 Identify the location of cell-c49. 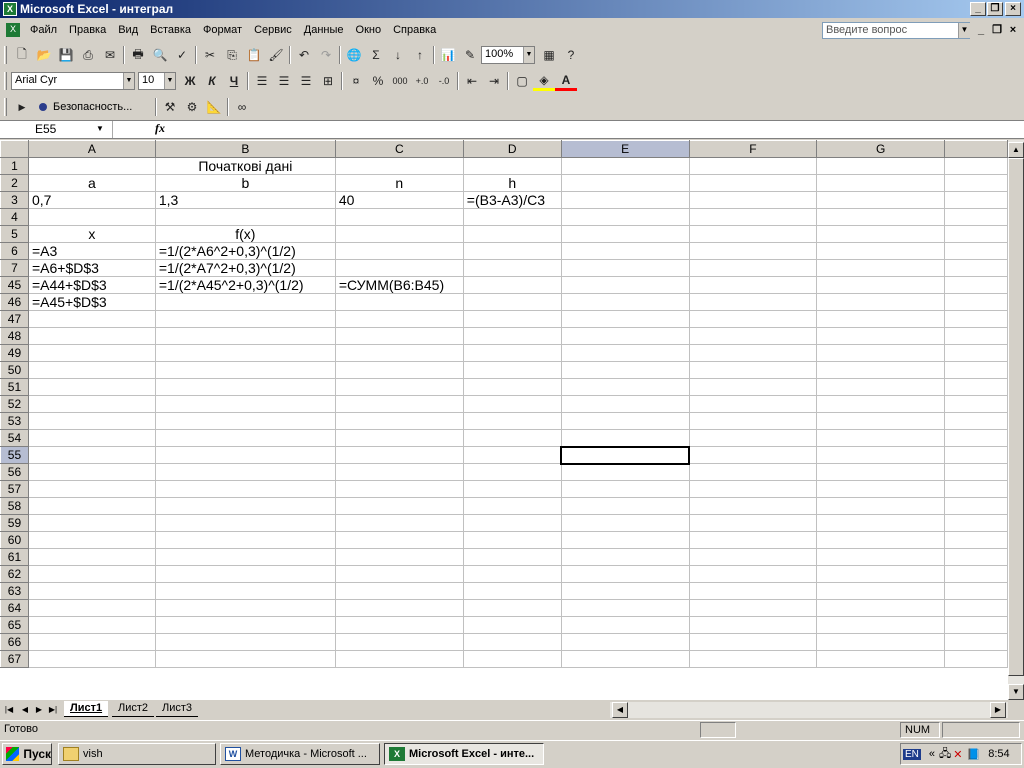
(399, 353).